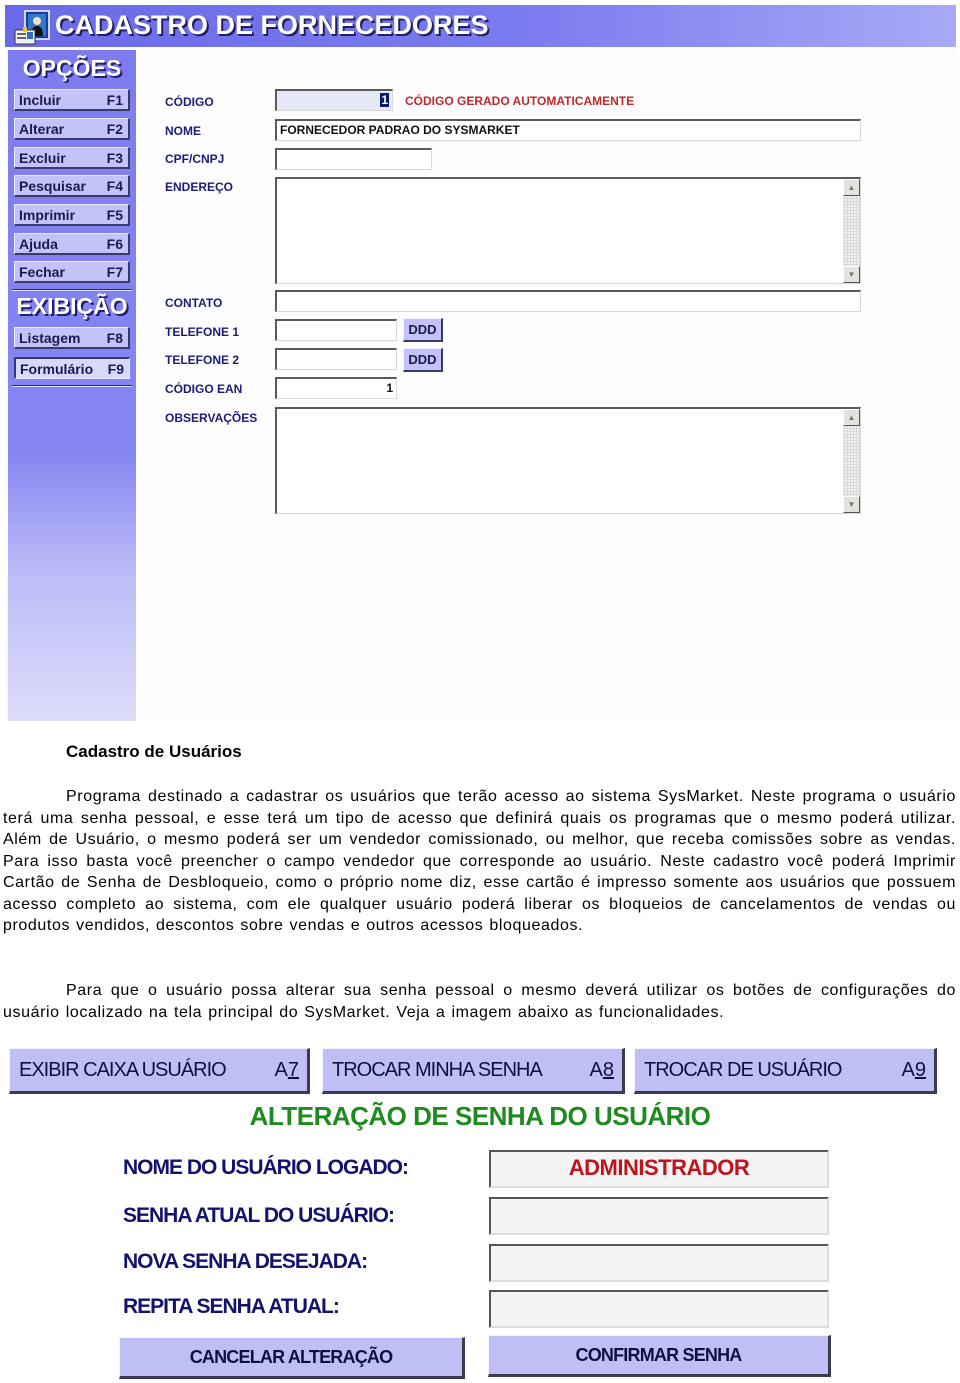 The width and height of the screenshot is (960, 1383). What do you see at coordinates (47, 215) in the screenshot?
I see `print-label: Imprimir` at bounding box center [47, 215].